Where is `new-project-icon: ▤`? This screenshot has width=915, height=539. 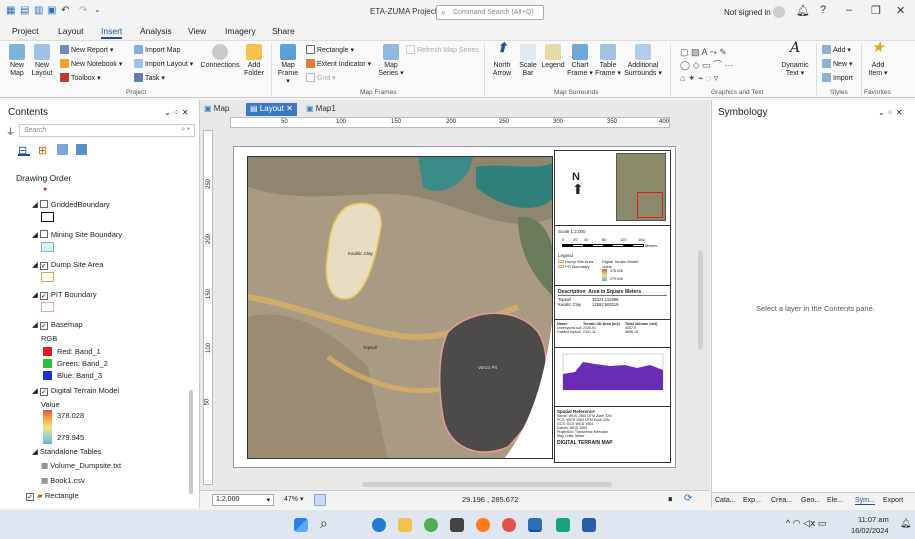 new-project-icon: ▤ is located at coordinates (24, 10).